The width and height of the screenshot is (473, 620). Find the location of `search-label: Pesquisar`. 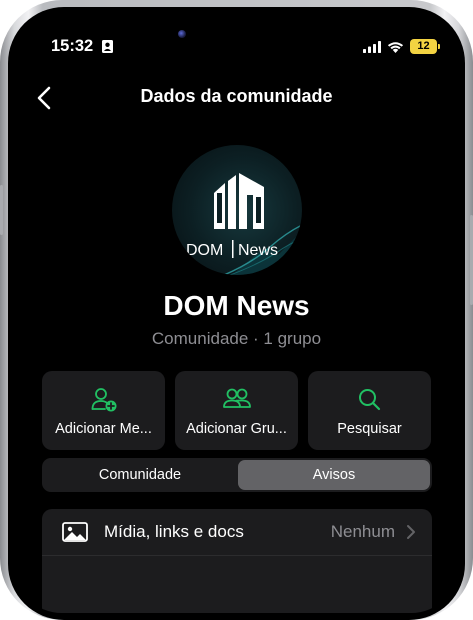

search-label: Pesquisar is located at coordinates (369, 429).